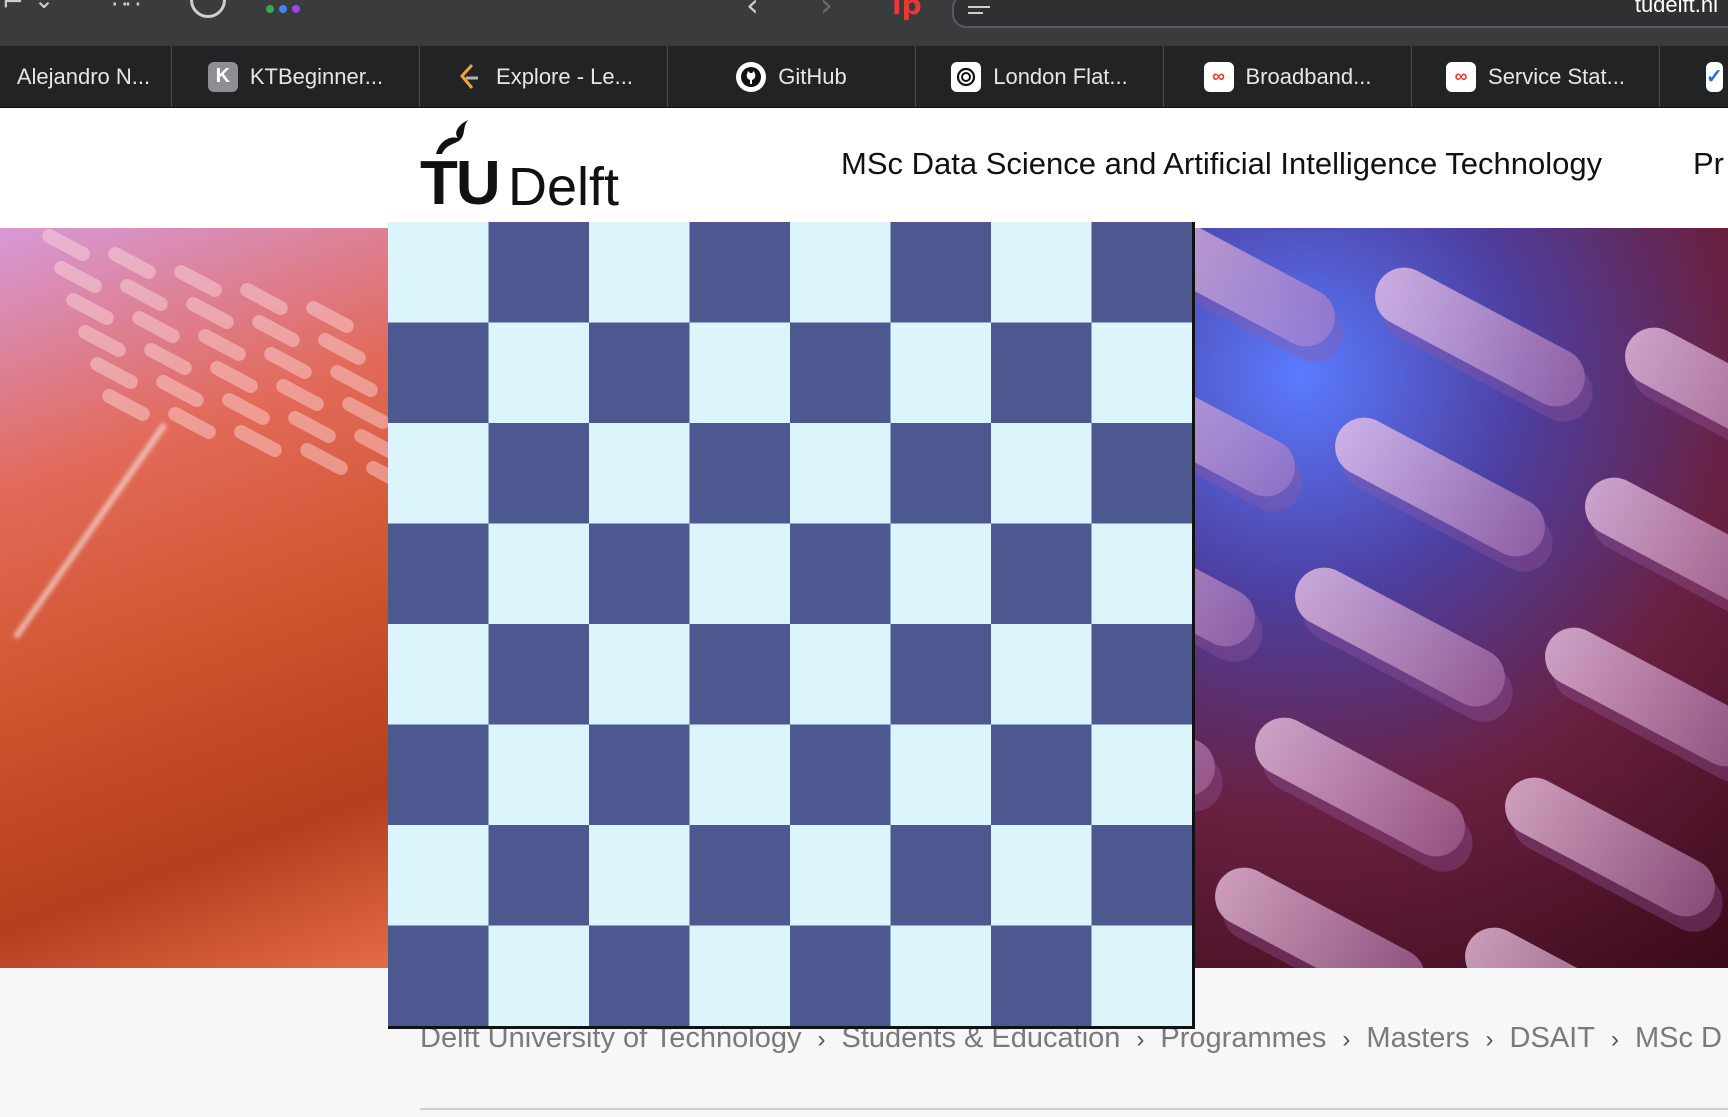 The image size is (1728, 1117). What do you see at coordinates (13, 9) in the screenshot?
I see `sidebar-toggle-icon: ⌐` at bounding box center [13, 9].